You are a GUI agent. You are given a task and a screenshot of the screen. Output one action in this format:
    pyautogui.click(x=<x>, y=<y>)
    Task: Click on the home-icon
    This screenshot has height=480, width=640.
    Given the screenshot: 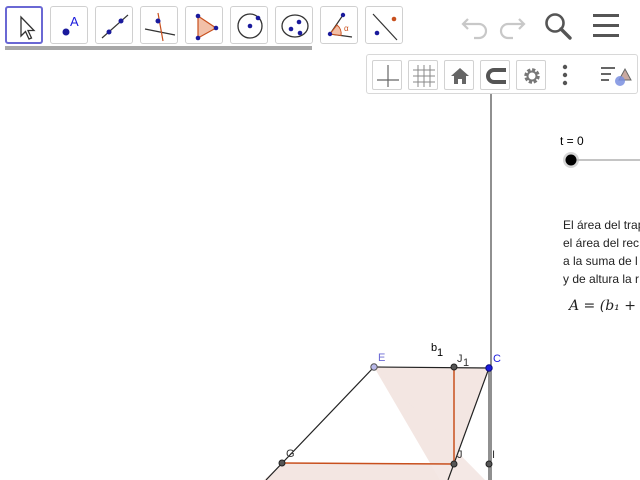 What is the action you would take?
    pyautogui.click(x=460, y=76)
    